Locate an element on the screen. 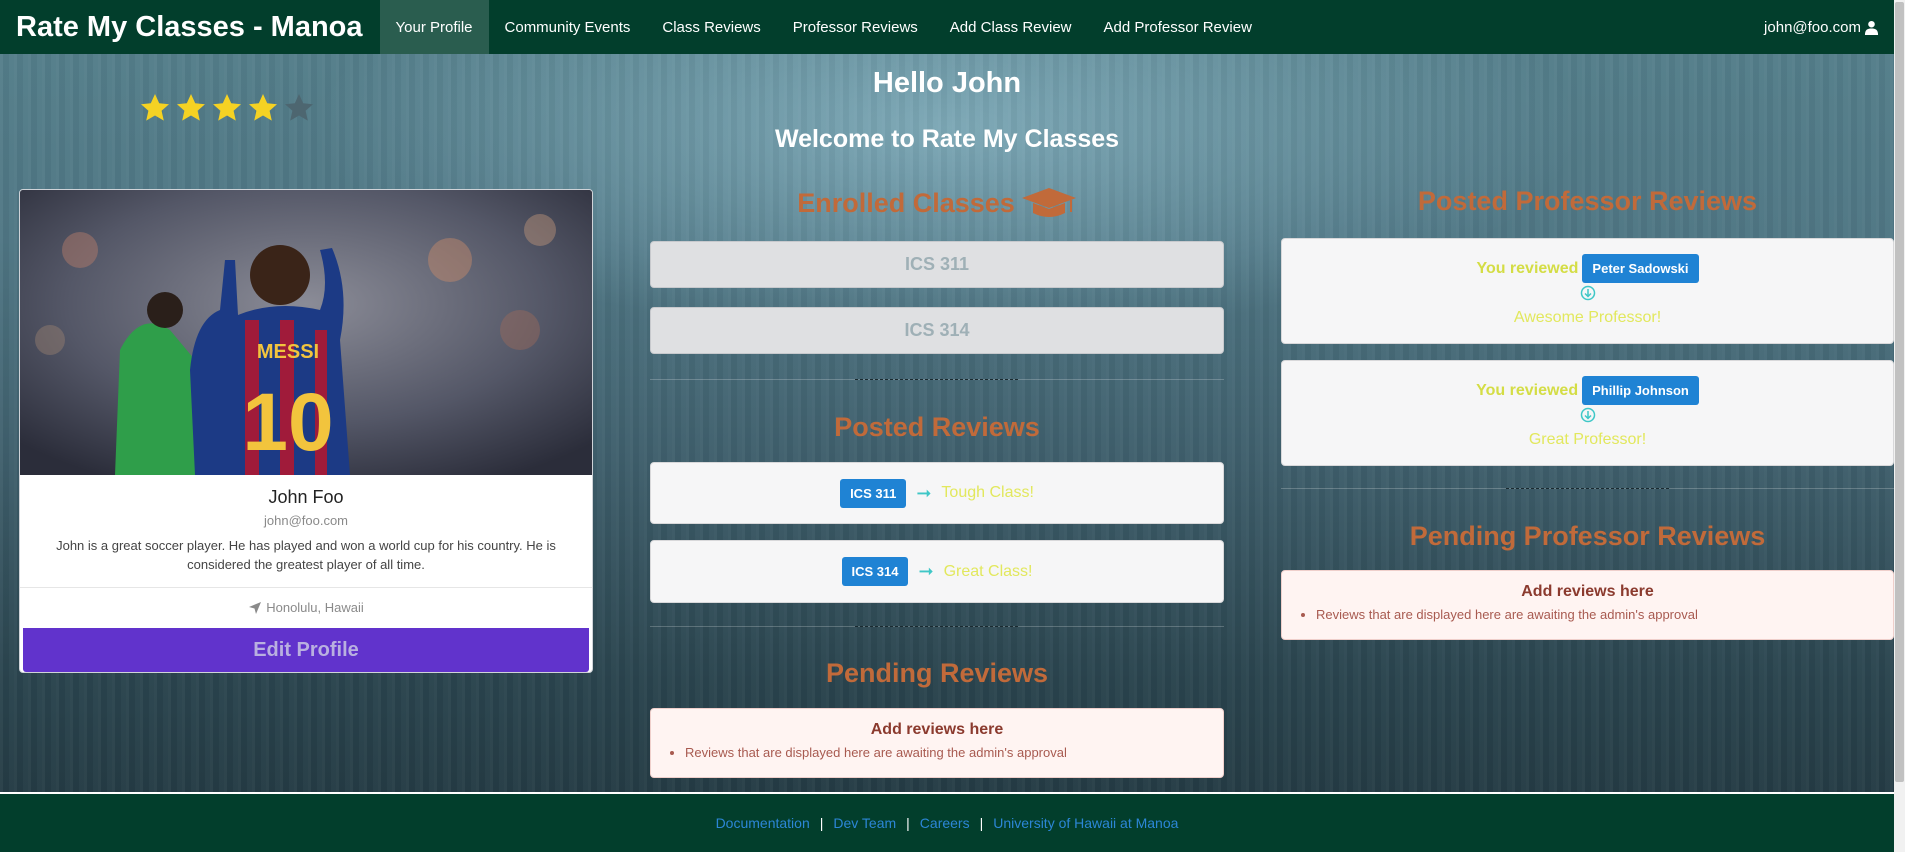 The width and height of the screenshot is (1905, 852). nav-add-class-review: Add Class Review is located at coordinates (1011, 27).